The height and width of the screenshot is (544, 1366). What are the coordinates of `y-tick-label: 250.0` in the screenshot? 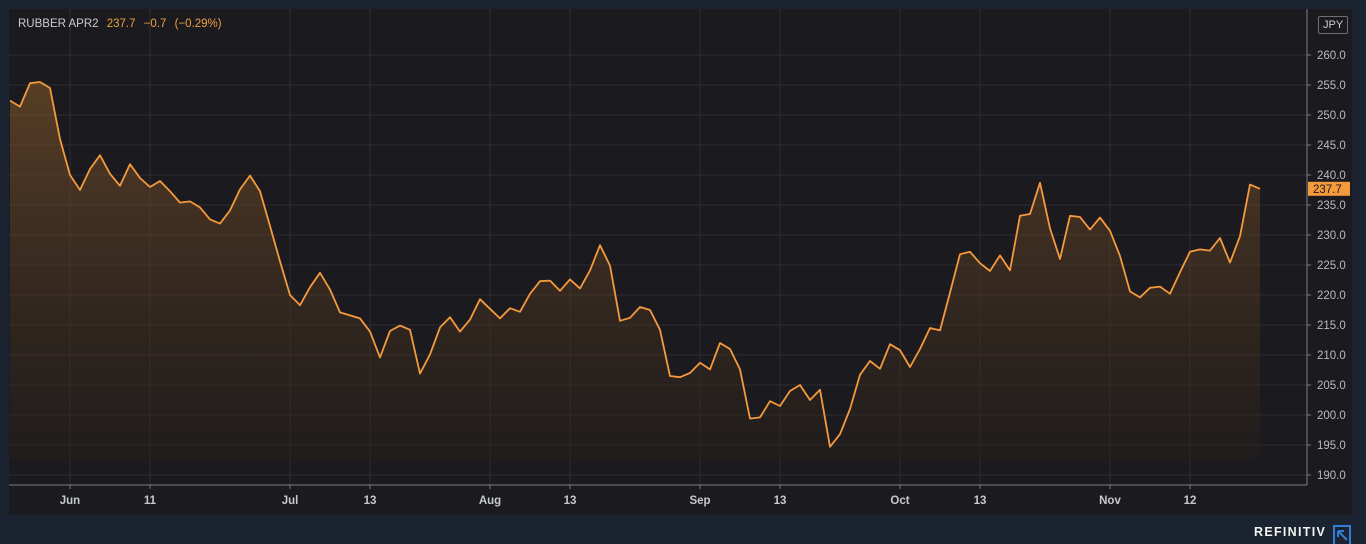 It's located at (1331, 116).